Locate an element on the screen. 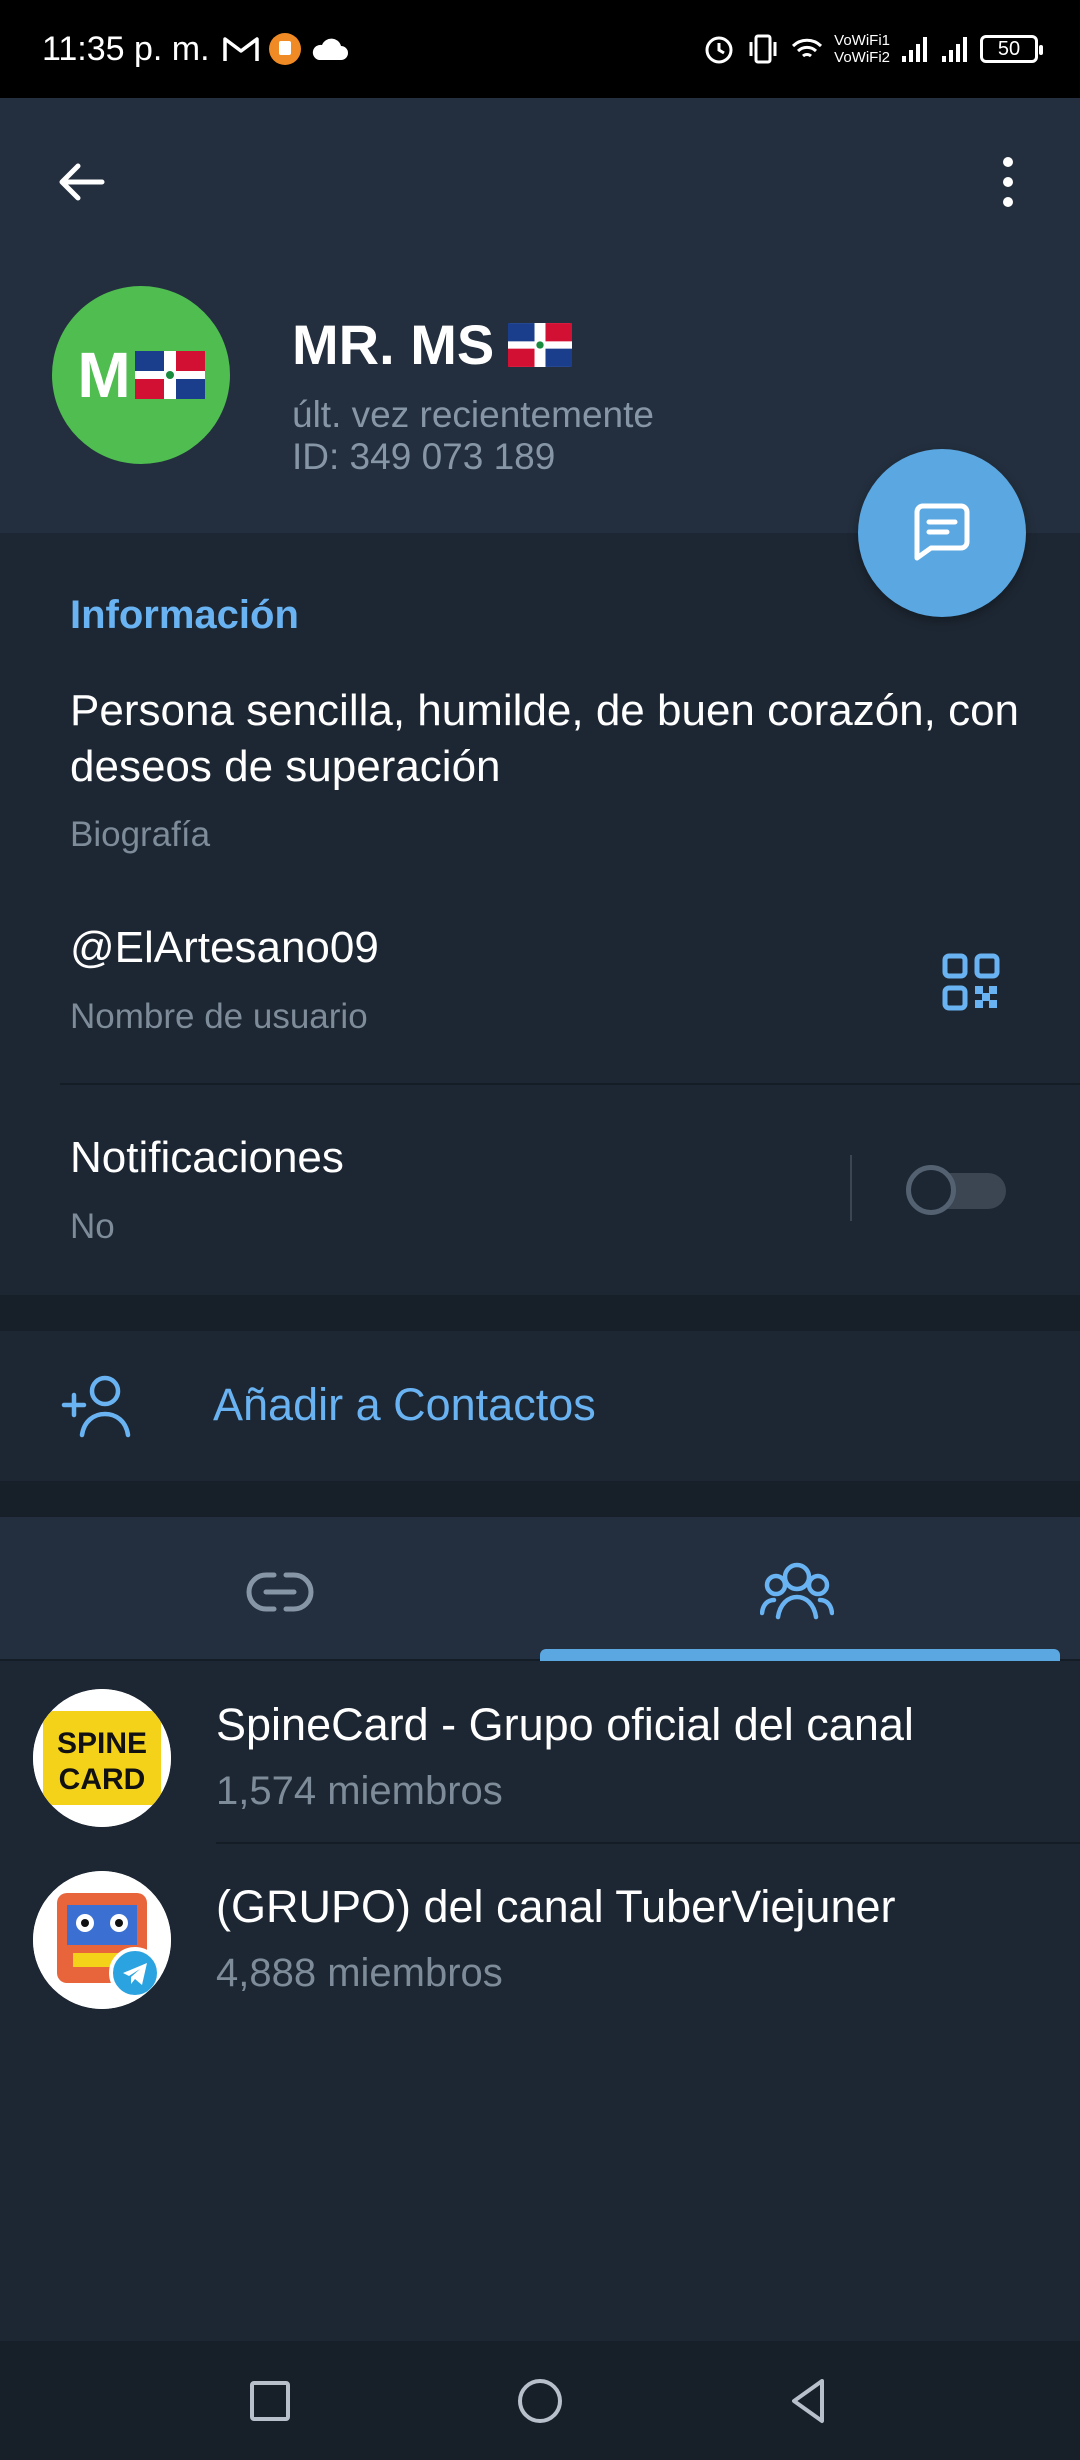 This screenshot has width=1080, height=2460. info-section-title: Información is located at coordinates (184, 615).